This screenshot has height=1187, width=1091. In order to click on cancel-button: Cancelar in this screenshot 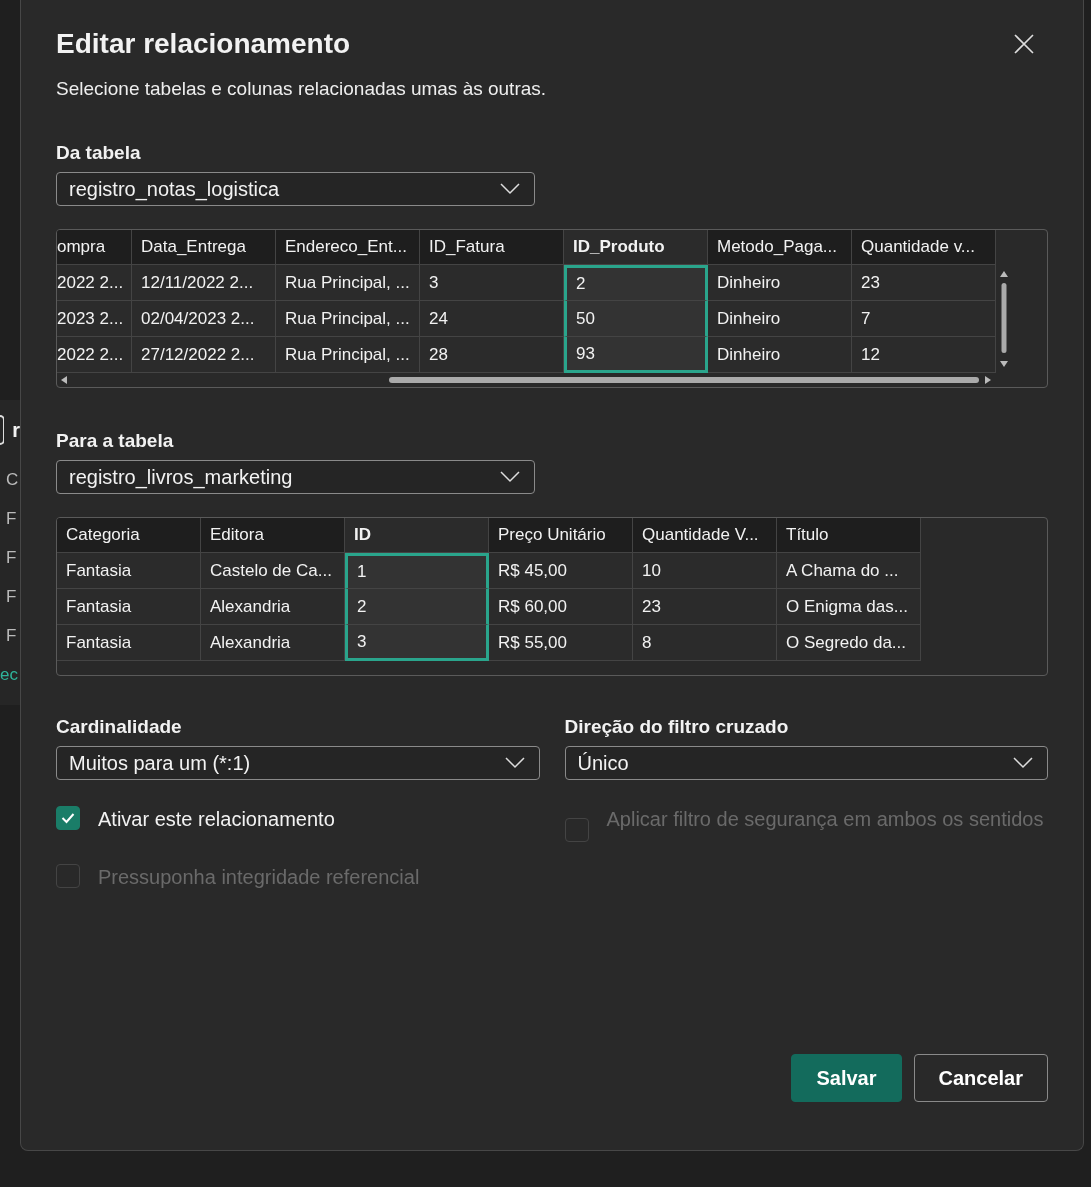, I will do `click(980, 1078)`.